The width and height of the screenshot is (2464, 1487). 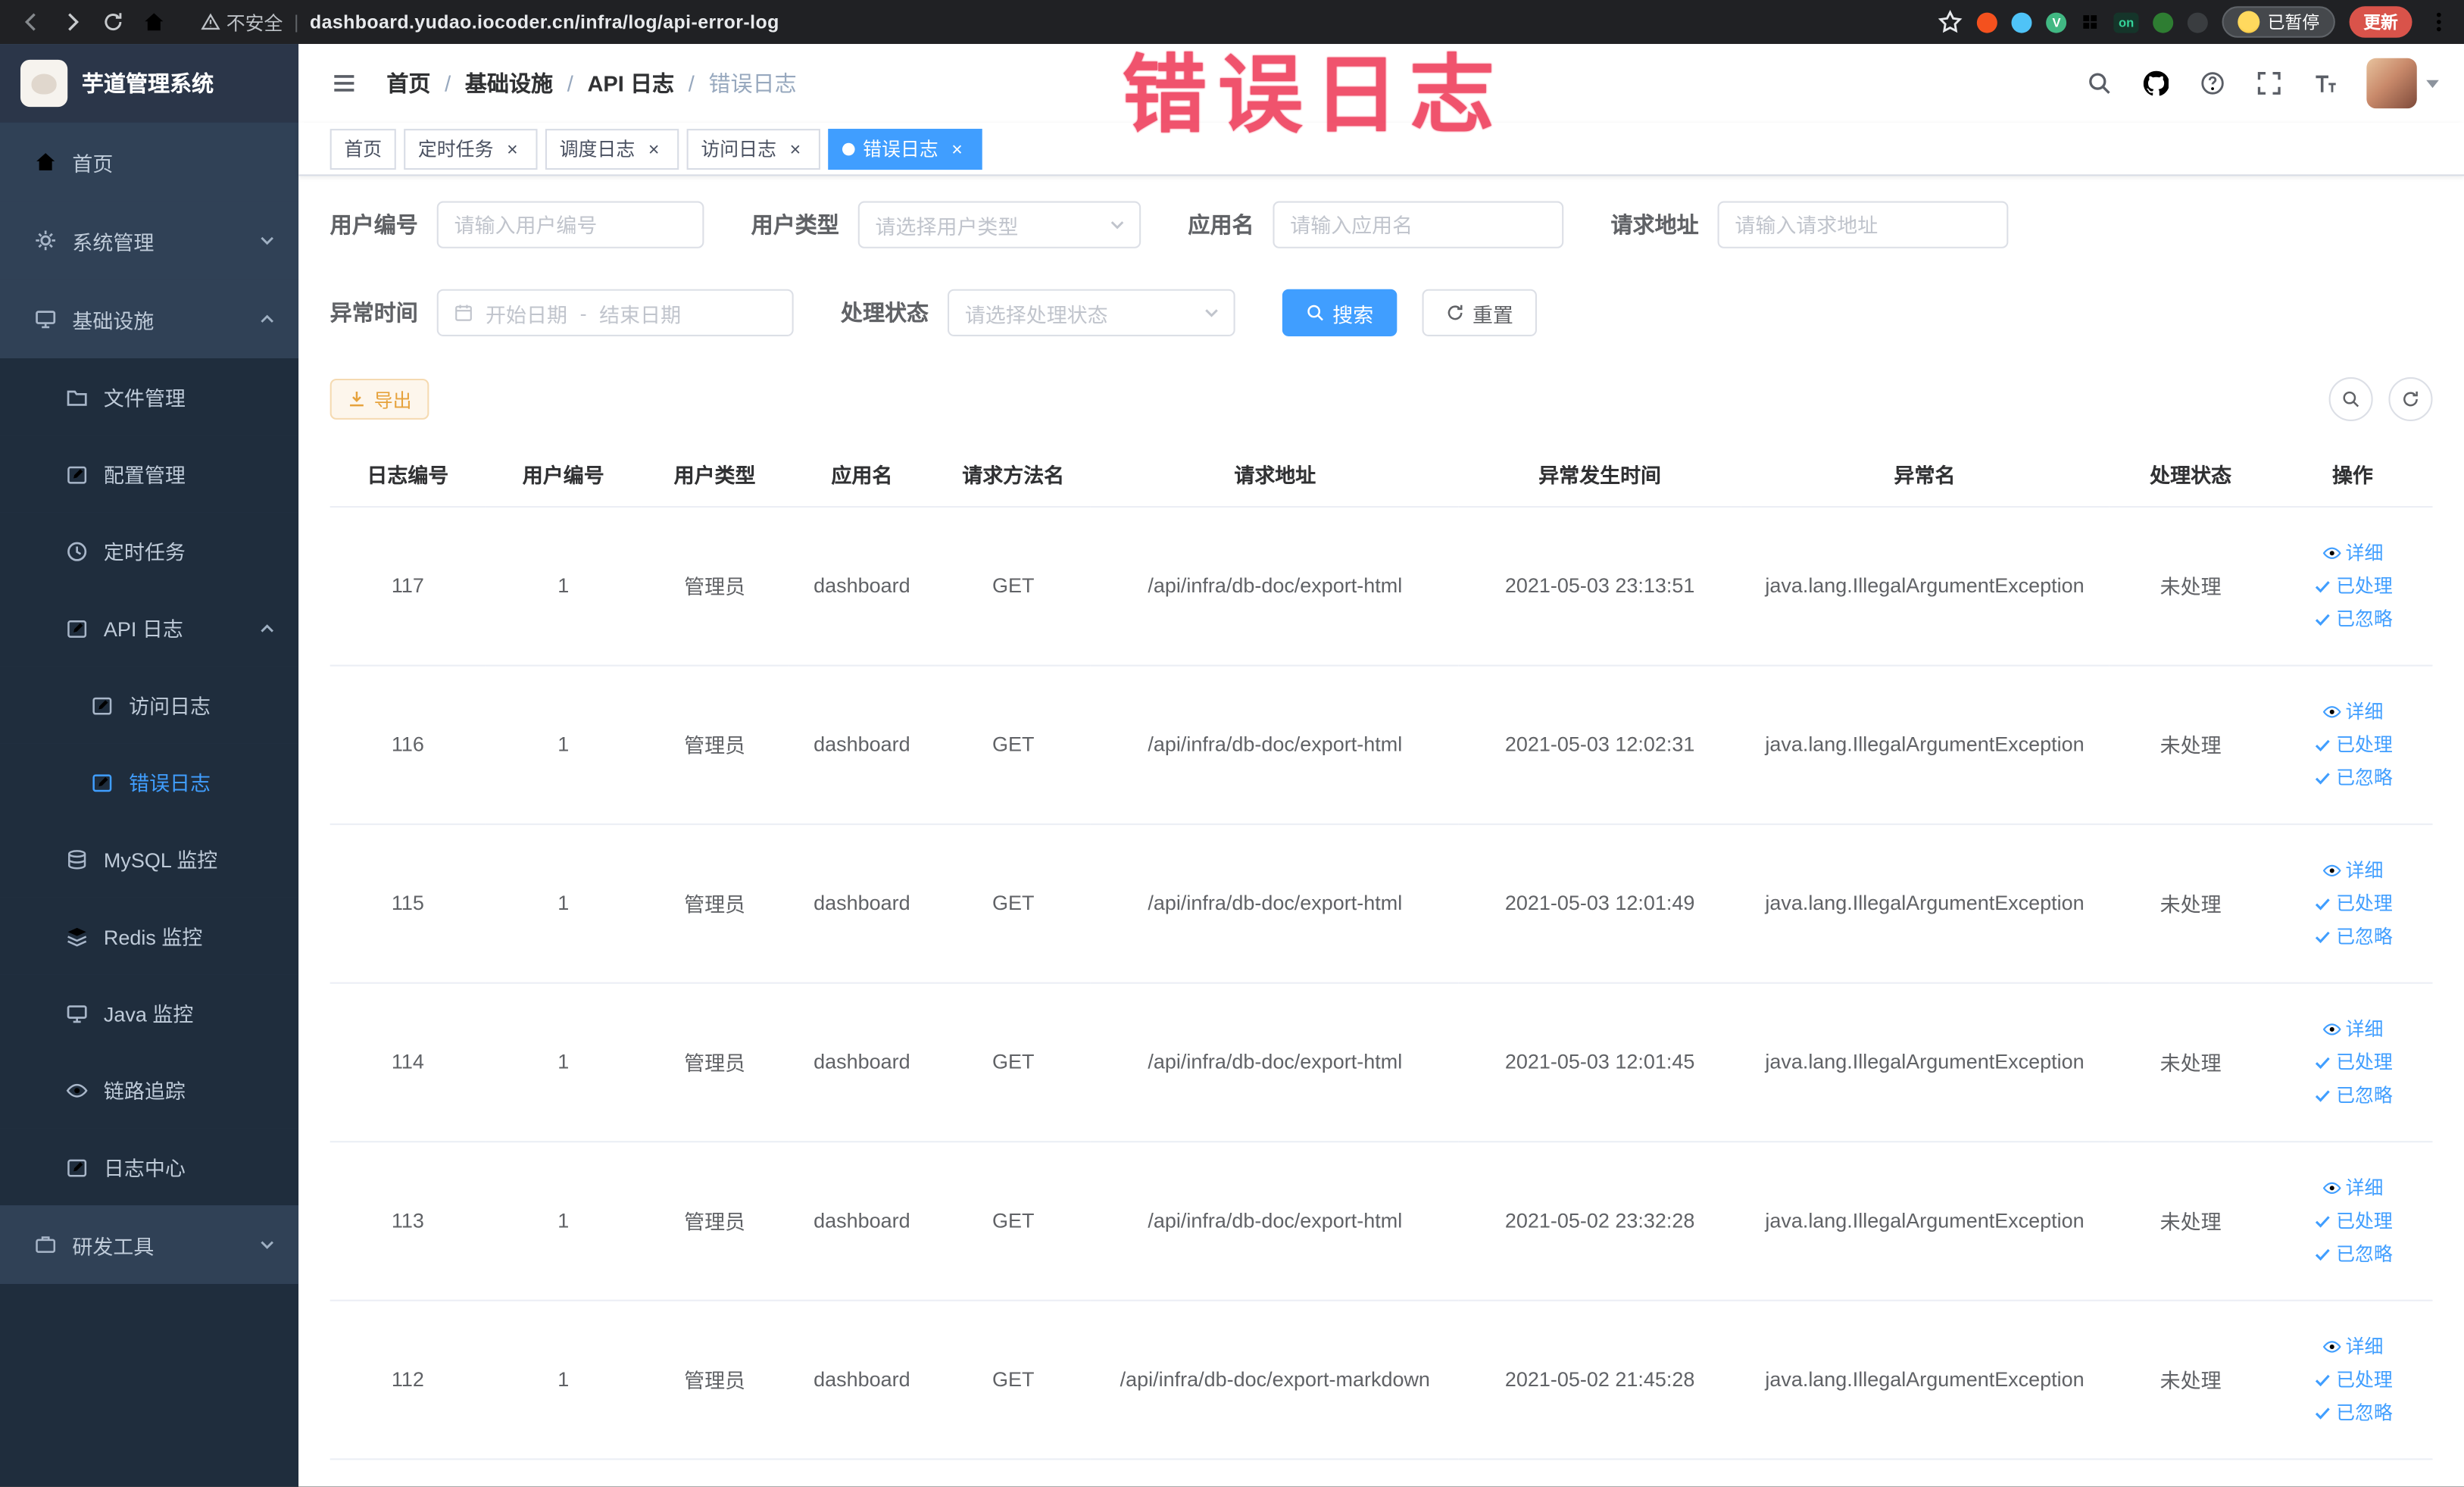 What do you see at coordinates (2156, 82) in the screenshot?
I see `github-icon` at bounding box center [2156, 82].